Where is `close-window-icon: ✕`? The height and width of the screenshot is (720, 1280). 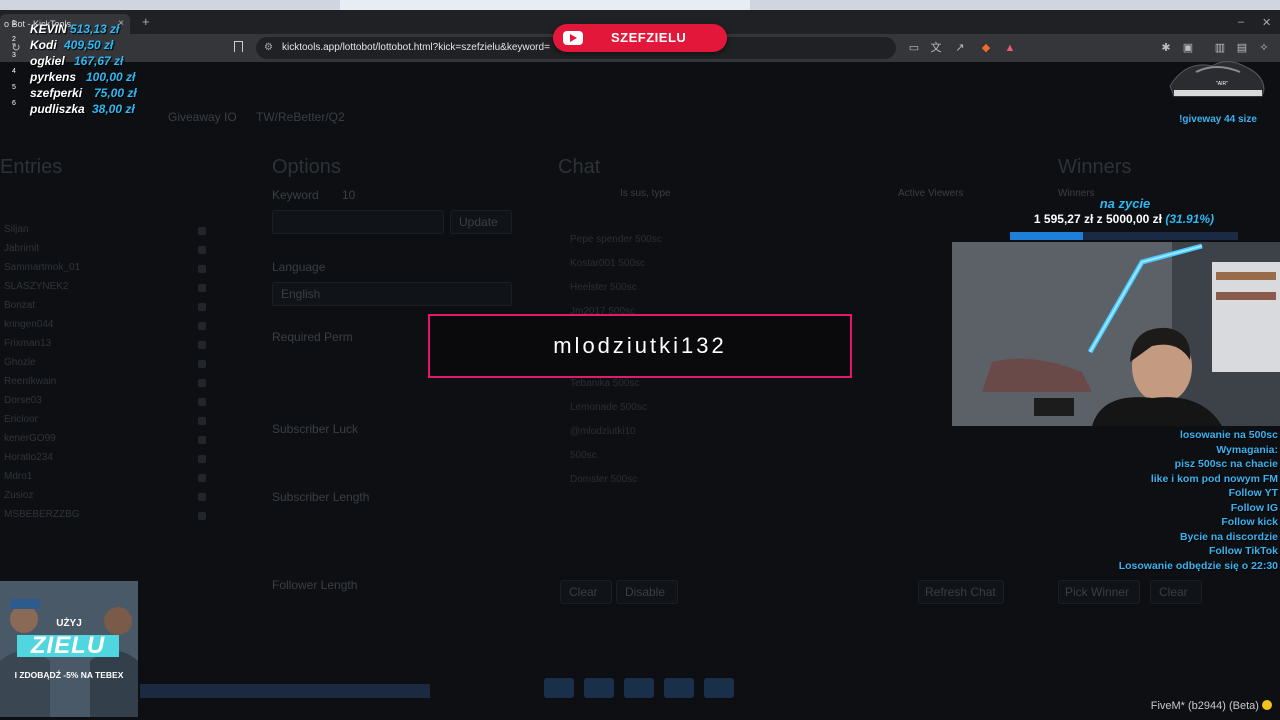 close-window-icon: ✕ is located at coordinates (1266, 22).